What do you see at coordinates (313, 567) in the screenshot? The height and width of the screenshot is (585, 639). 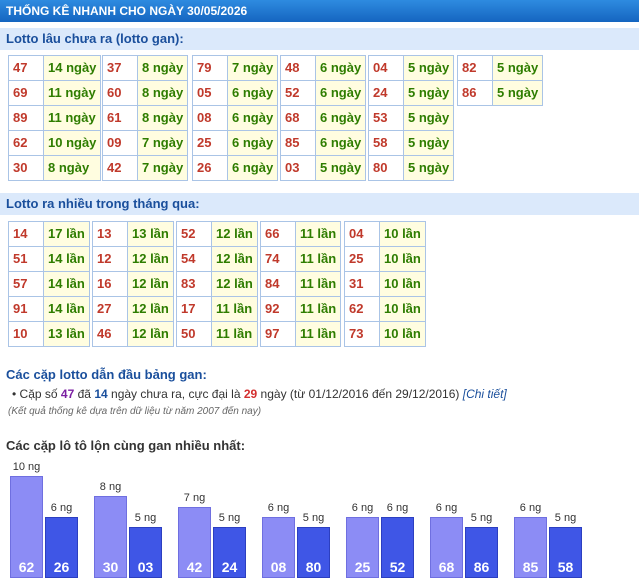 I see `bar-number: 80` at bounding box center [313, 567].